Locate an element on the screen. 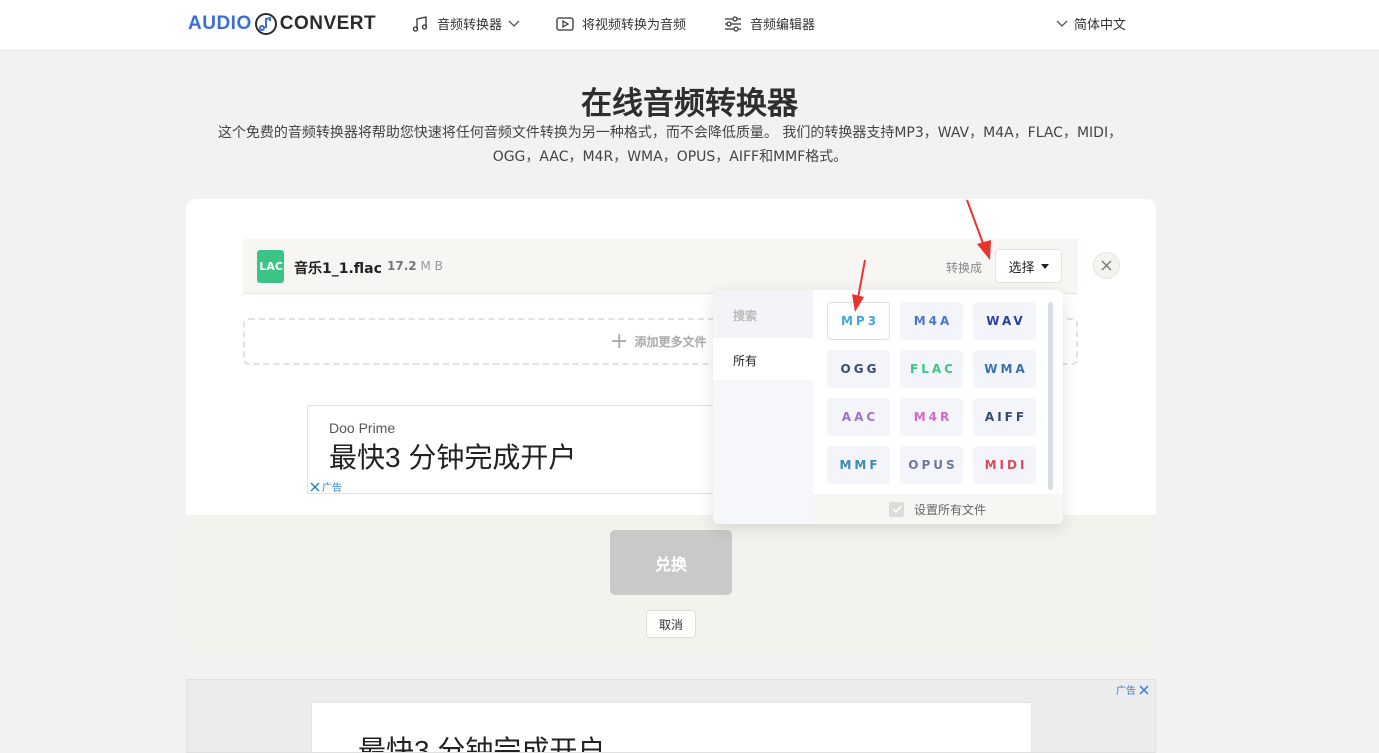 This screenshot has width=1379, height=753. check-icon is located at coordinates (896, 509).